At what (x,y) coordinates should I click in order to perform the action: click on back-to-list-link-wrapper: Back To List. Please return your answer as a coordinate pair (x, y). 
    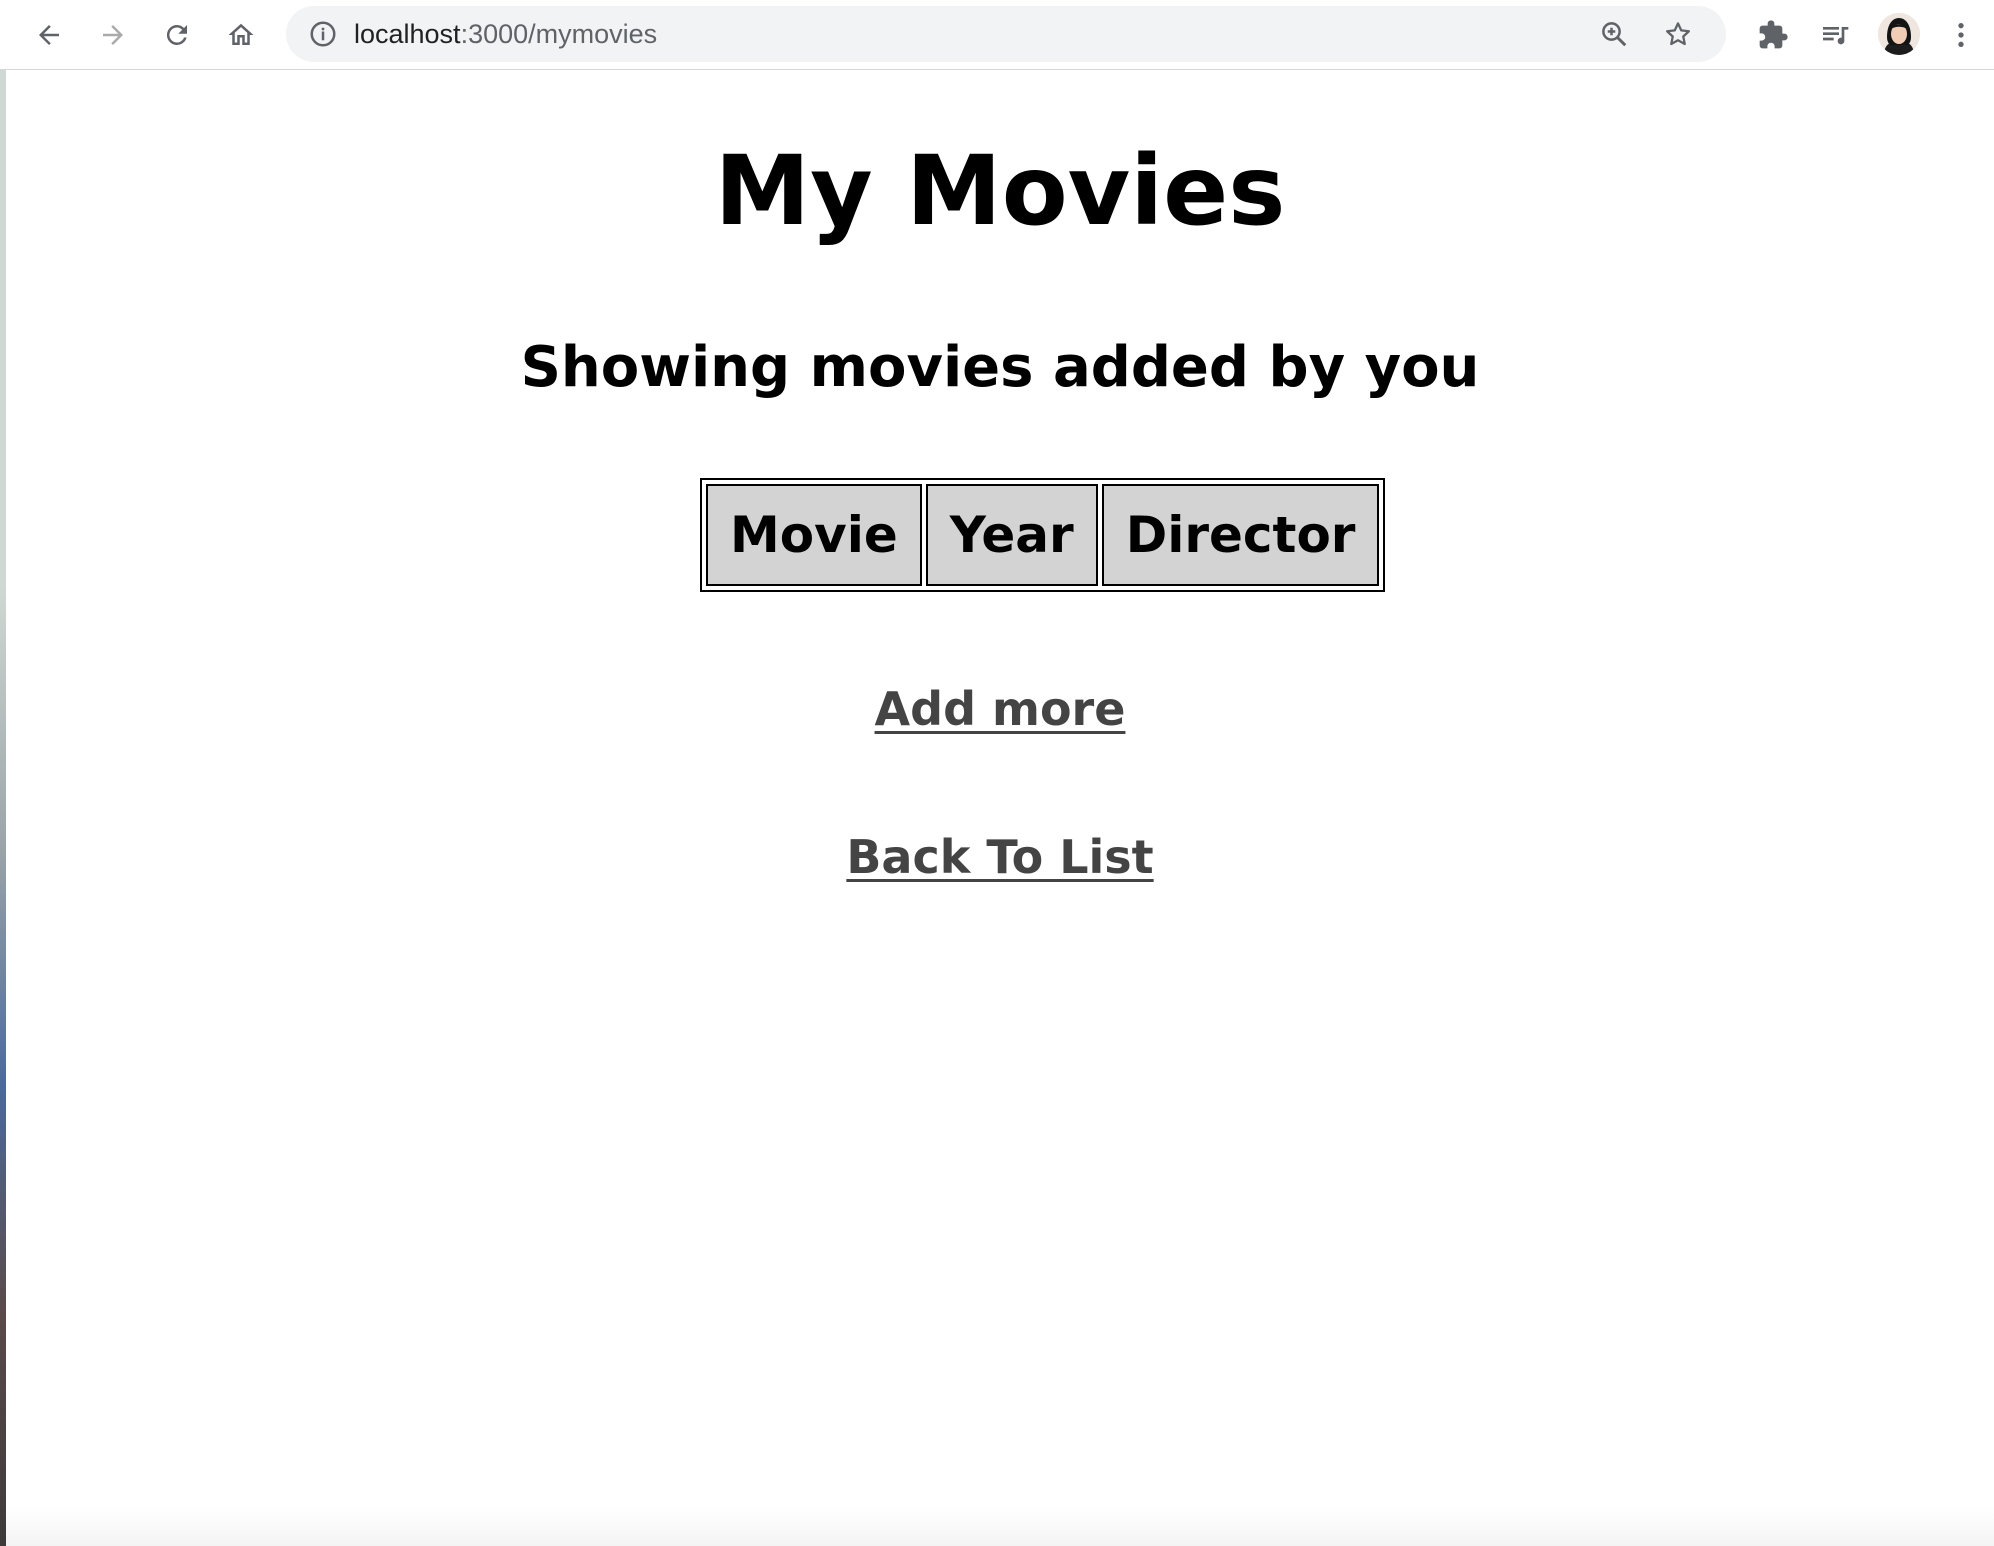
    Looking at the image, I should click on (1000, 857).